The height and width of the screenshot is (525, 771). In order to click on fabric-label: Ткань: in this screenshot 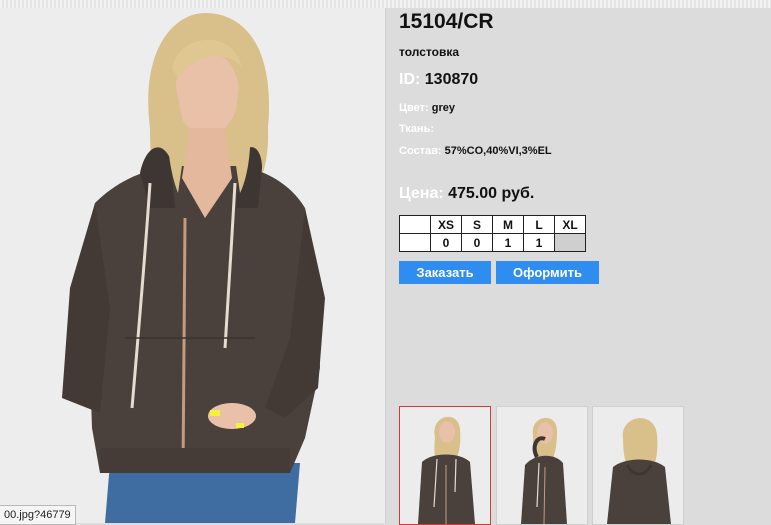, I will do `click(416, 129)`.